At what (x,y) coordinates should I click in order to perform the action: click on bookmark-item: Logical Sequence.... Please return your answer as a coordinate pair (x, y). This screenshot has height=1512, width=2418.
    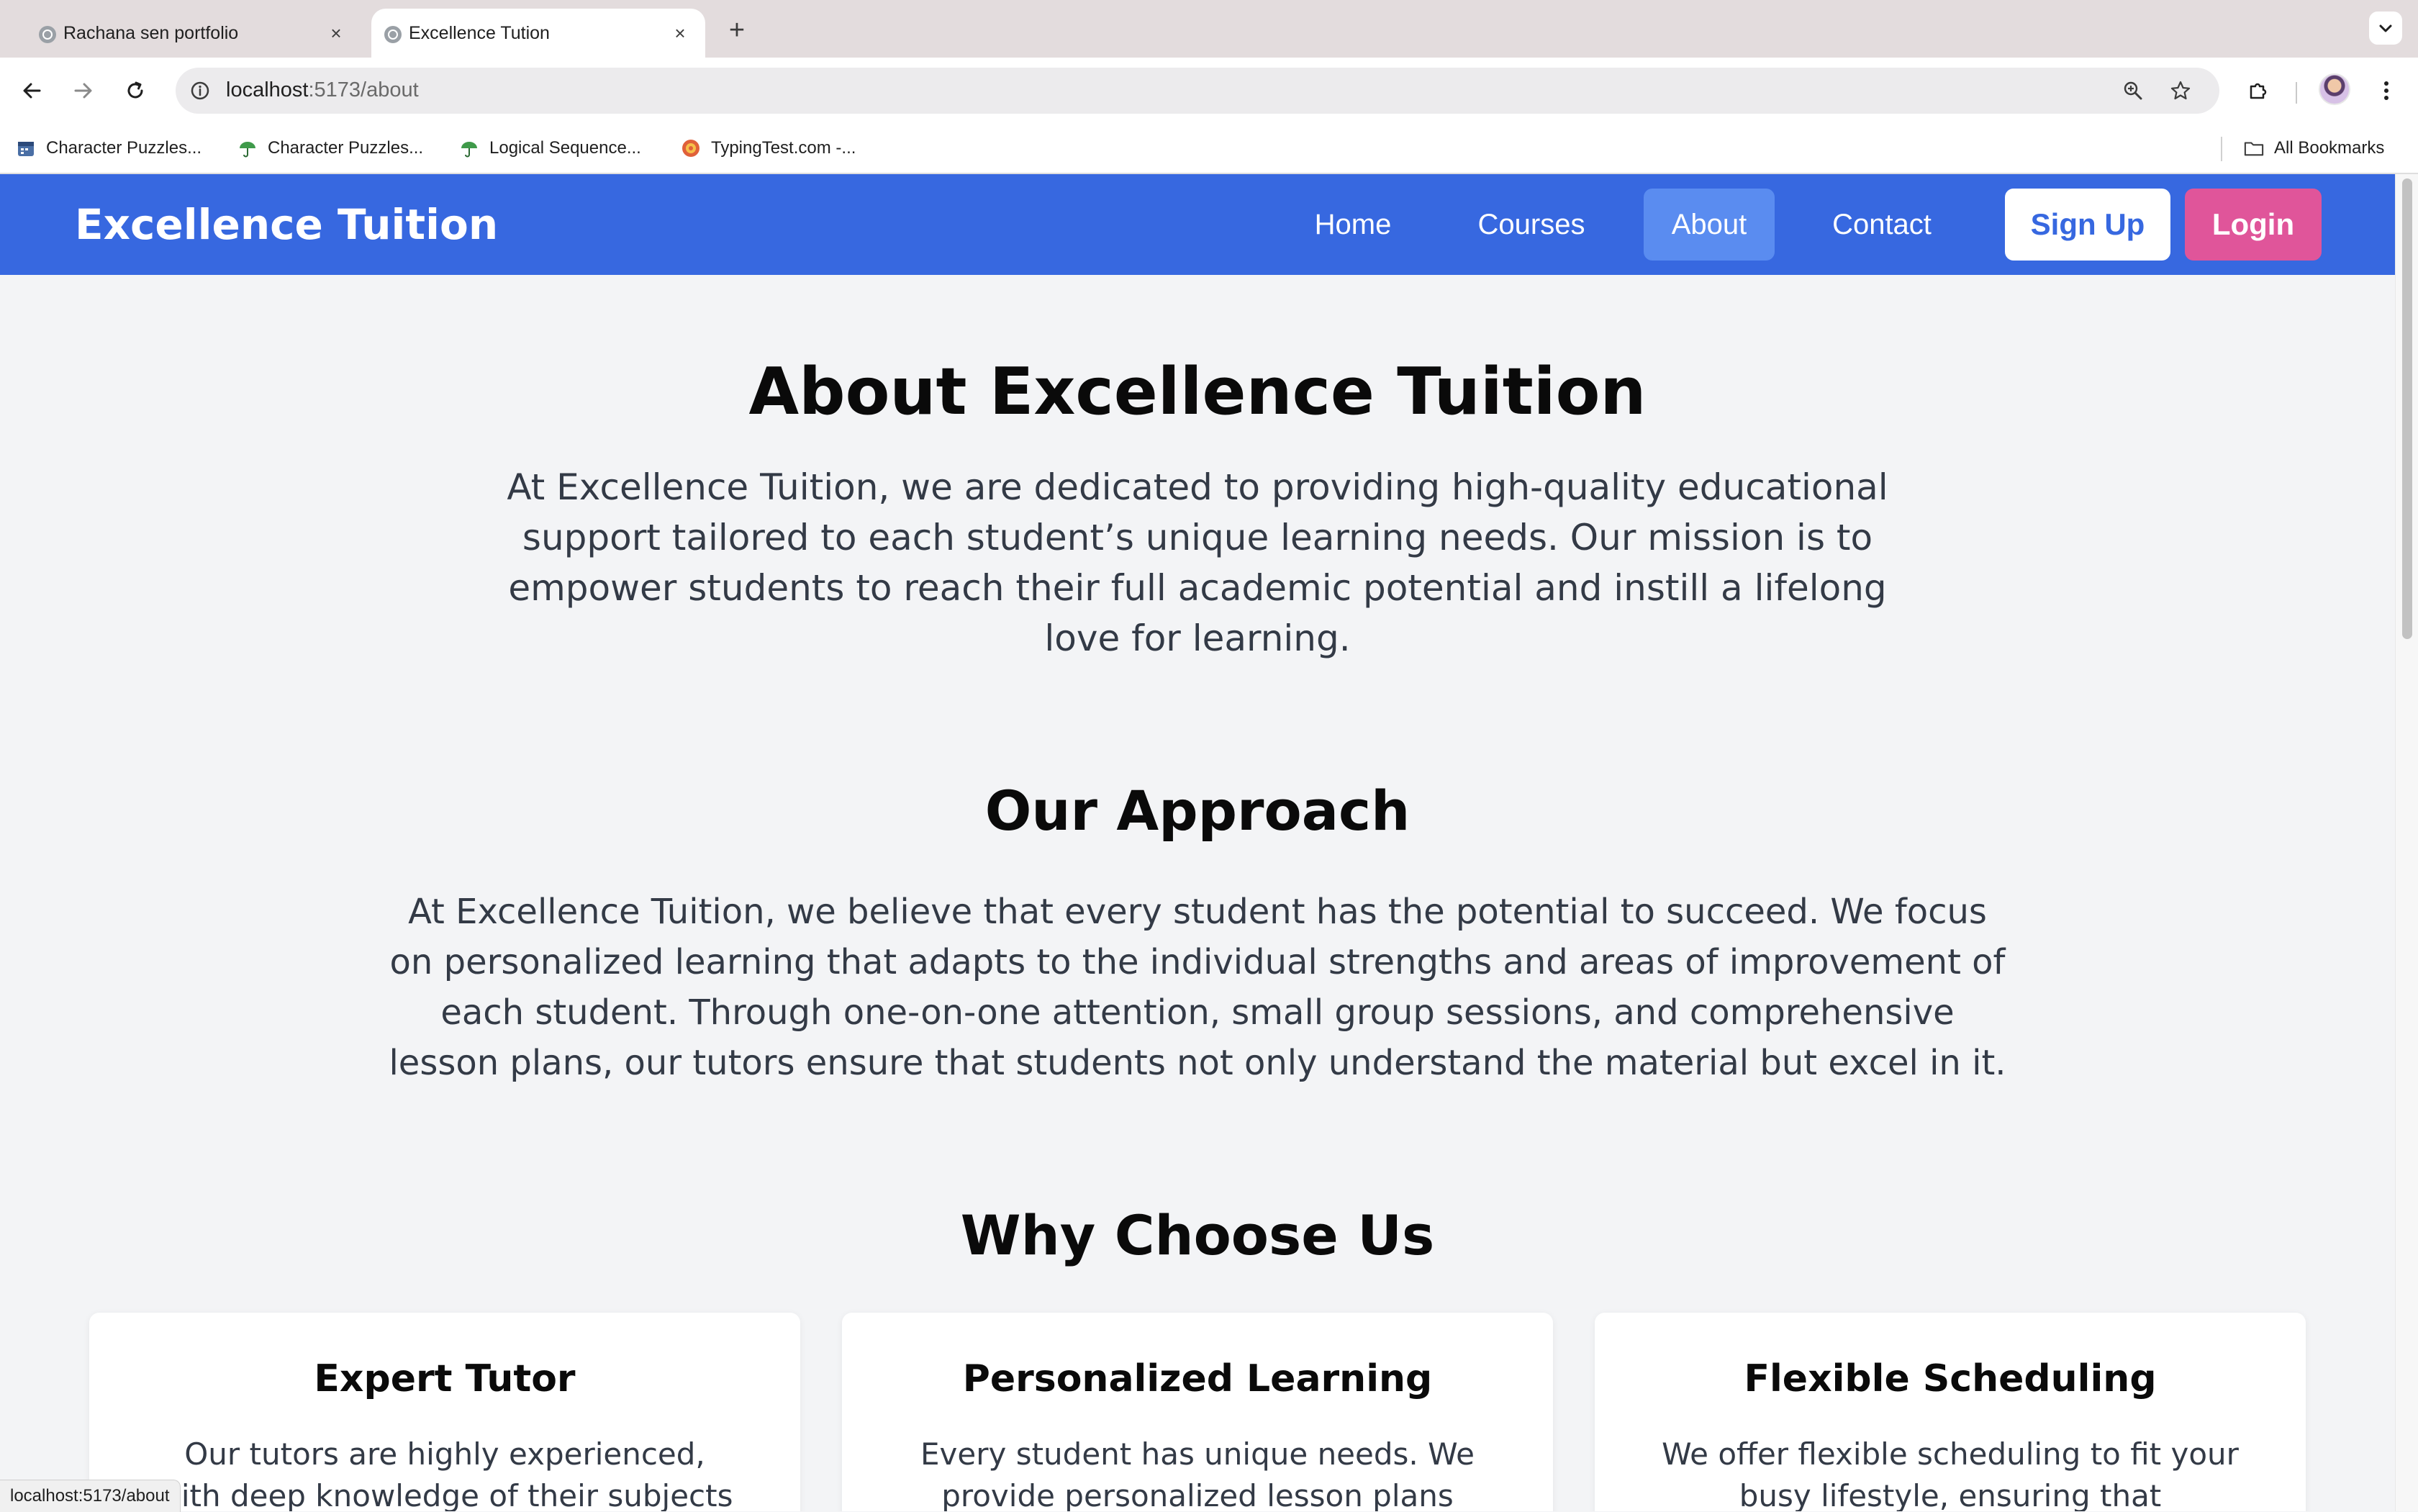
    Looking at the image, I should click on (550, 148).